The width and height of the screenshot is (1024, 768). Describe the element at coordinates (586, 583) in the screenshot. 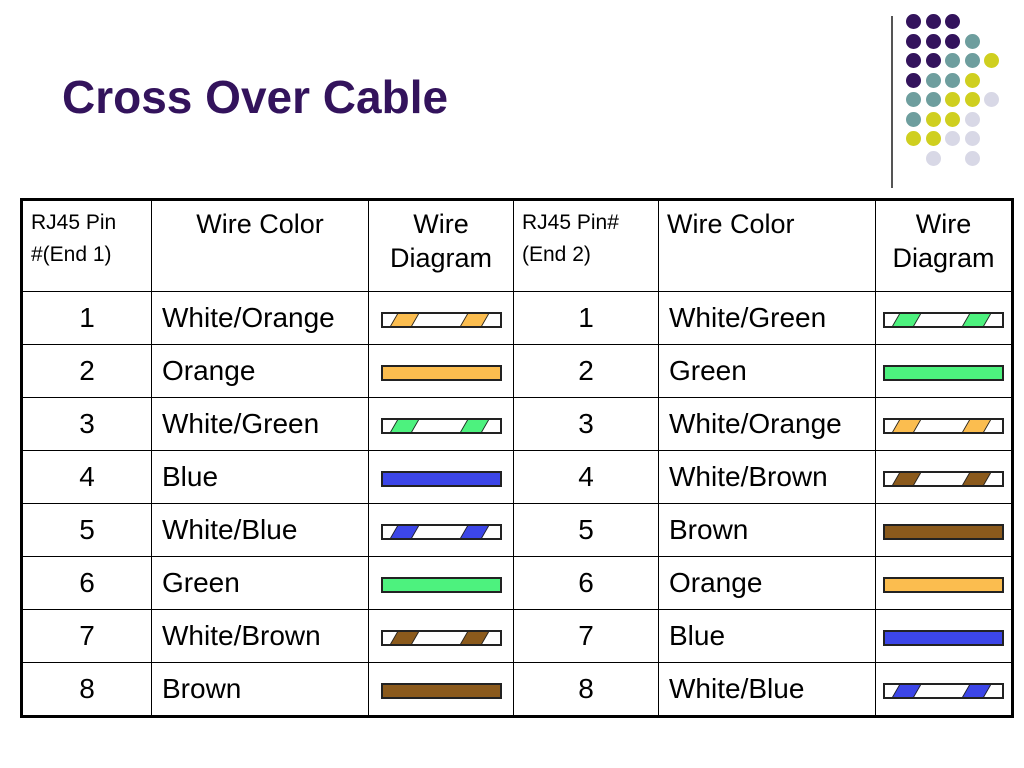

I see `pin-end2: 6` at that location.